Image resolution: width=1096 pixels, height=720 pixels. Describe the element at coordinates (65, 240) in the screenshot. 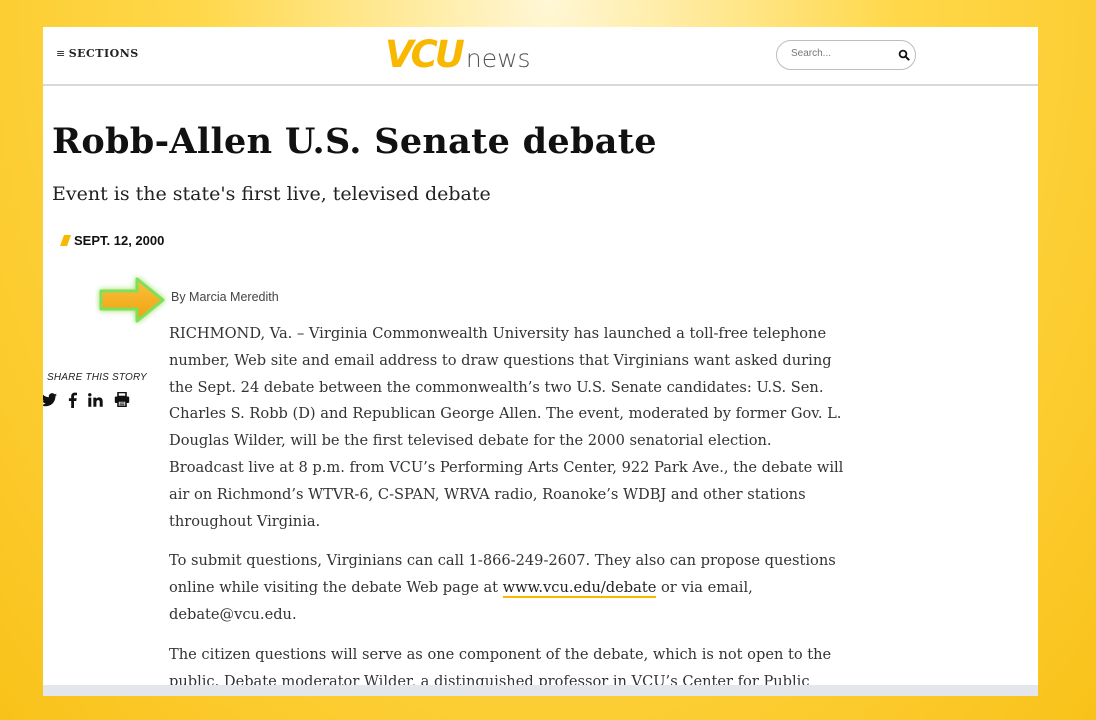

I see `date-accent-mark` at that location.